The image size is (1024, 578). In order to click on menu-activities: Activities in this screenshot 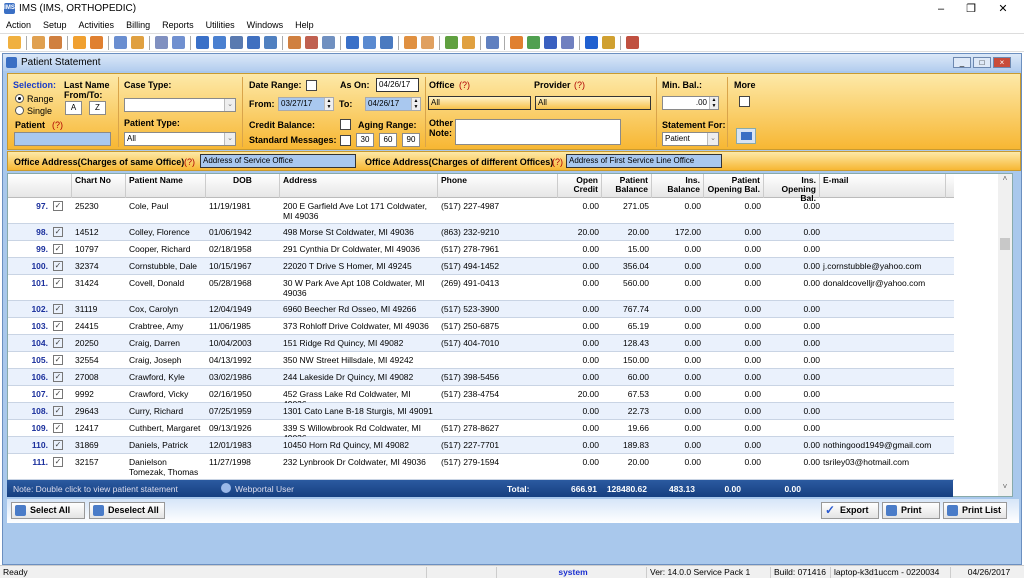, I will do `click(97, 25)`.